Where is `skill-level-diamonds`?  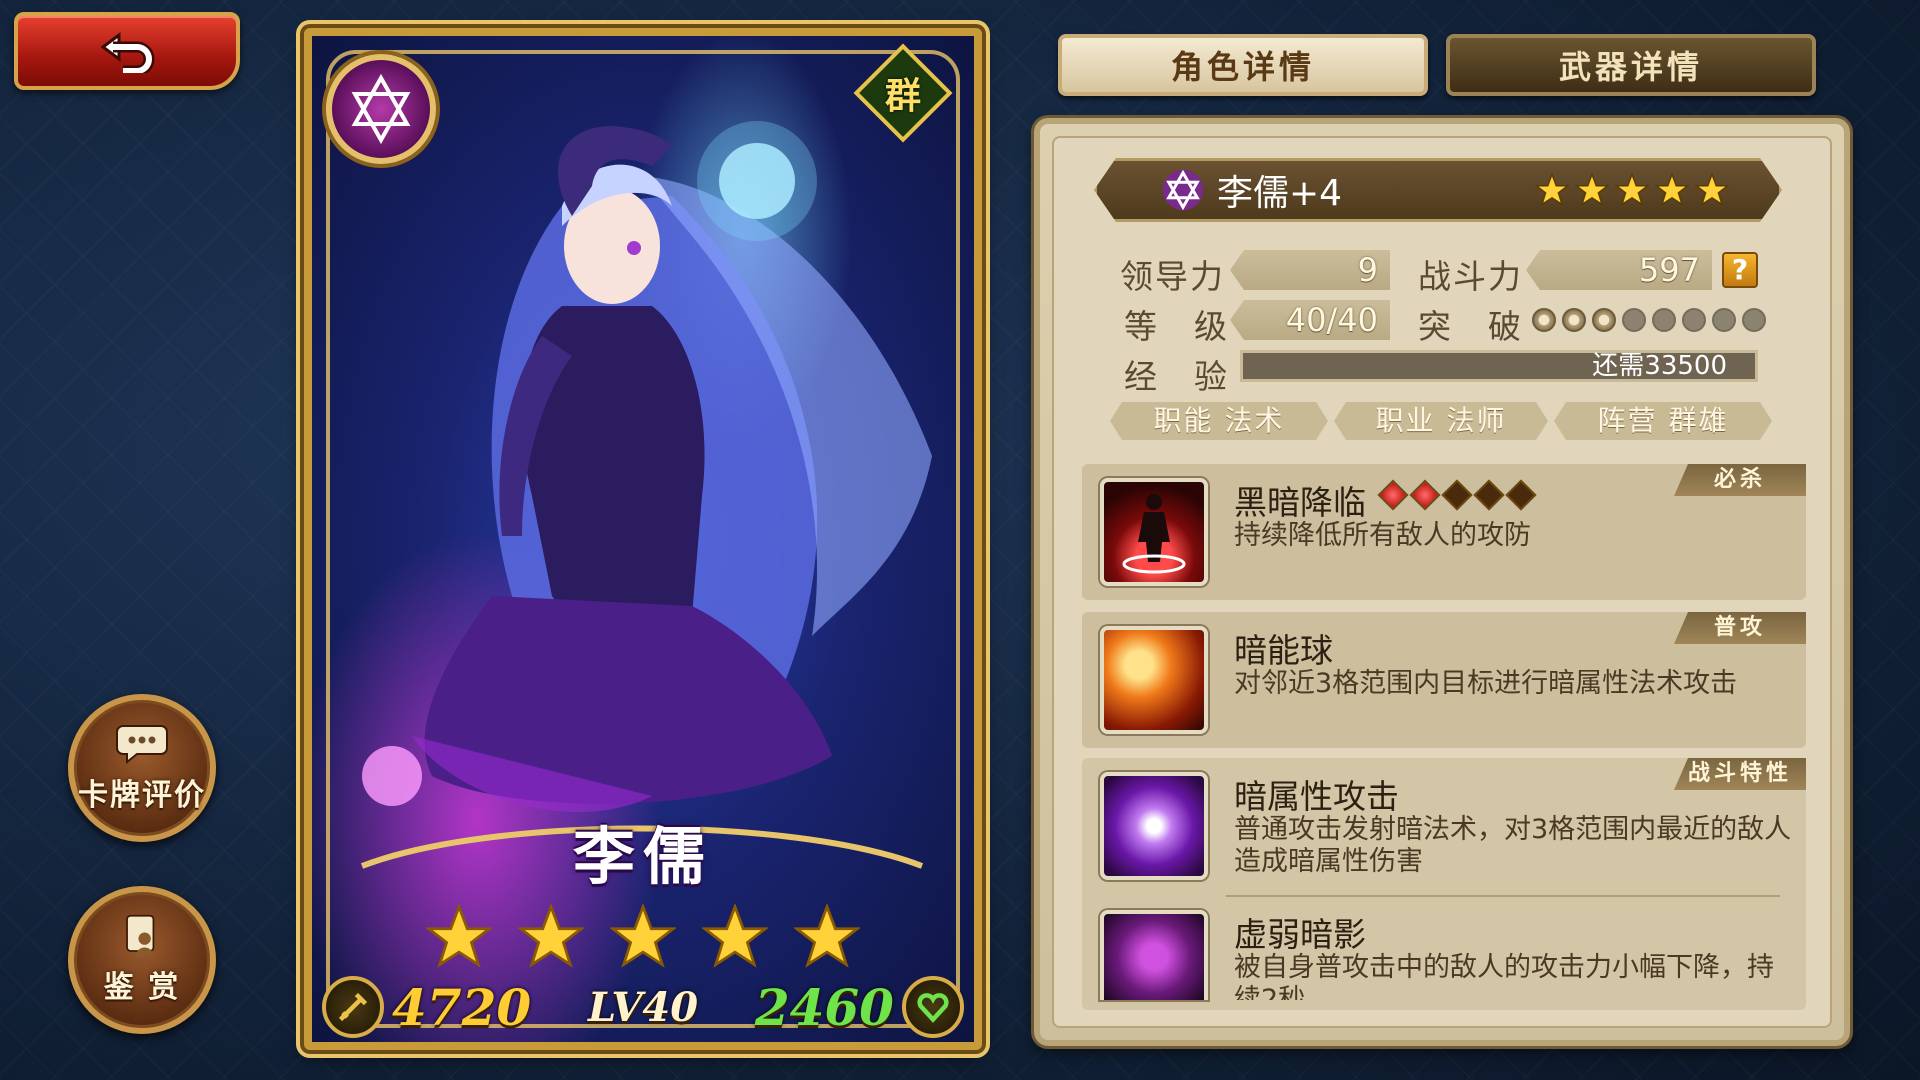 skill-level-diamonds is located at coordinates (1457, 495).